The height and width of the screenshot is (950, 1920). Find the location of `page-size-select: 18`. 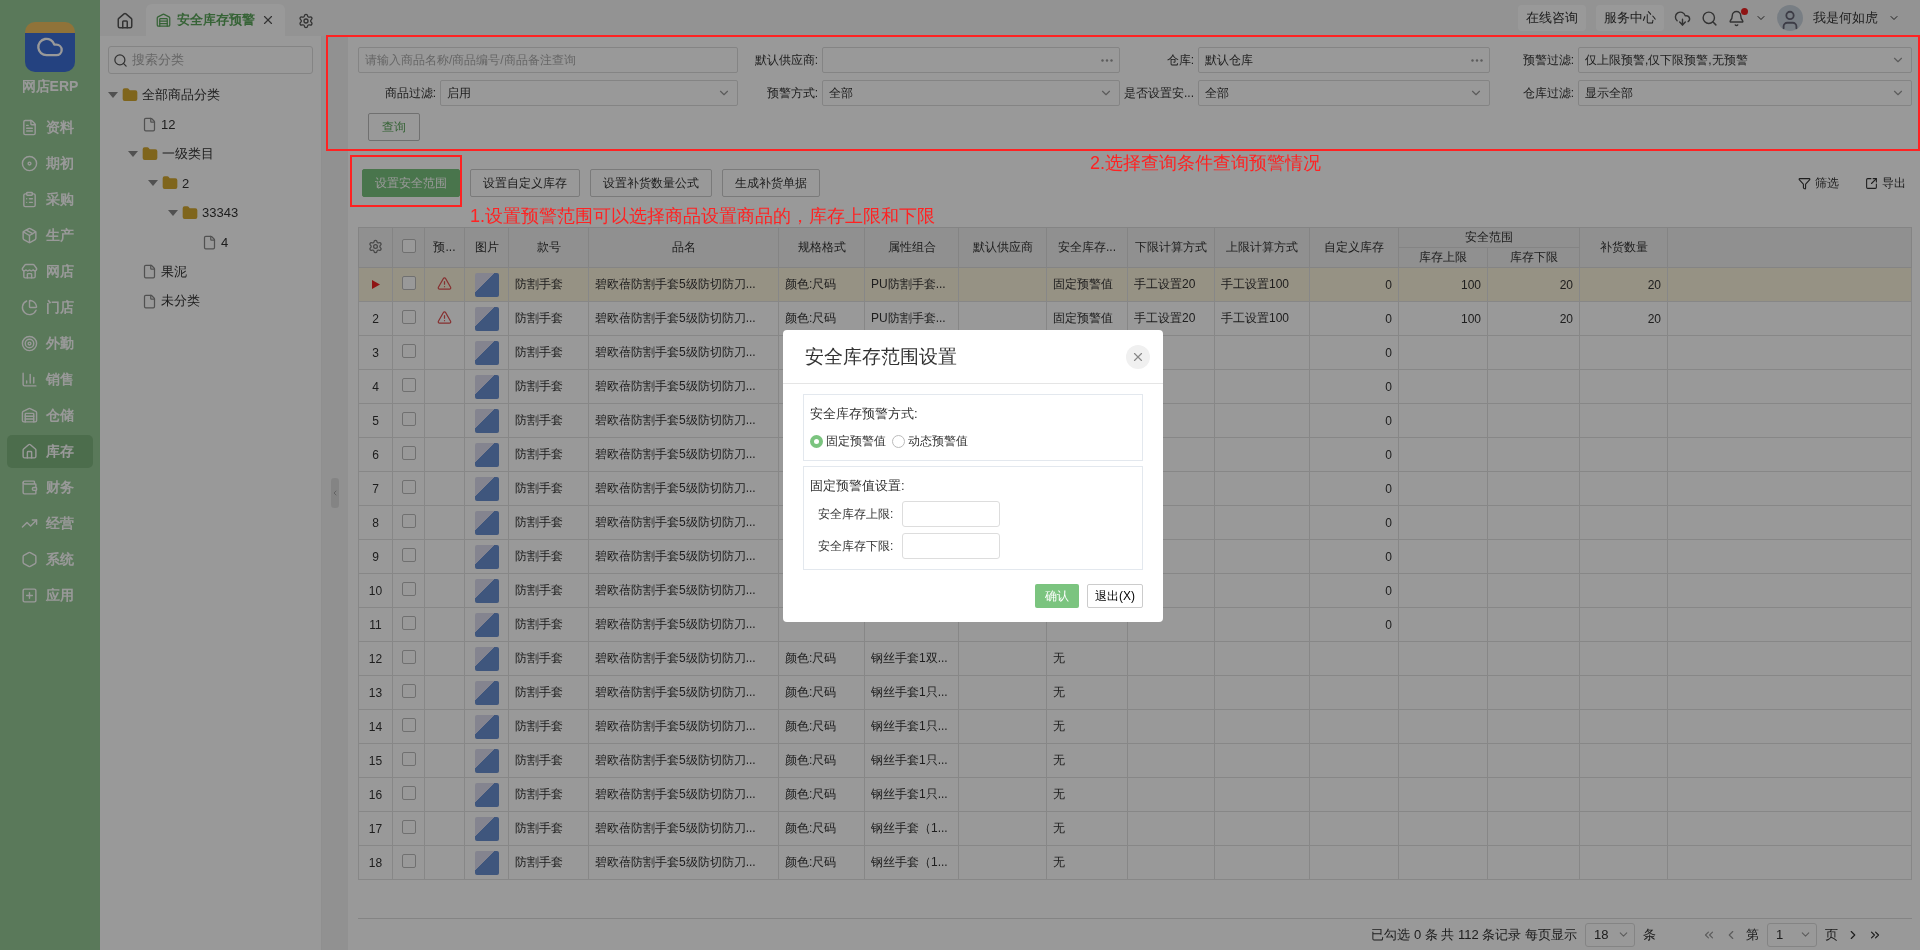

page-size-select: 18 is located at coordinates (1610, 934).